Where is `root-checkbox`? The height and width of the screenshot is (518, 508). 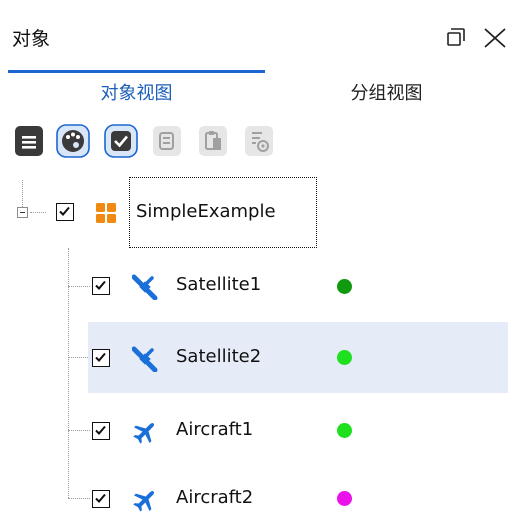
root-checkbox is located at coordinates (65, 212).